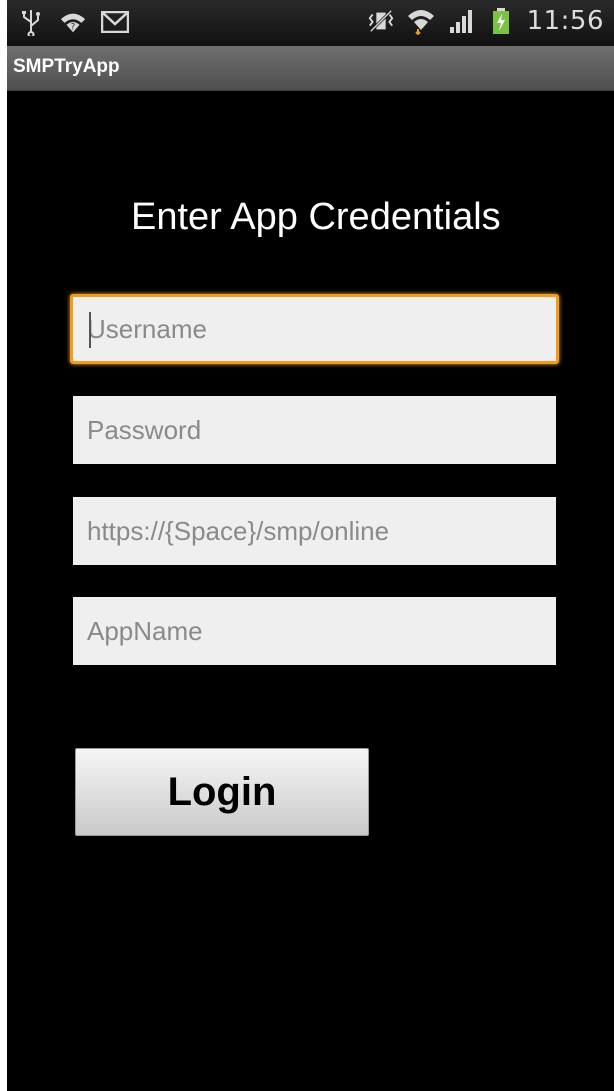 The width and height of the screenshot is (614, 1091). I want to click on app-title: SMPTryApp, so click(66, 66).